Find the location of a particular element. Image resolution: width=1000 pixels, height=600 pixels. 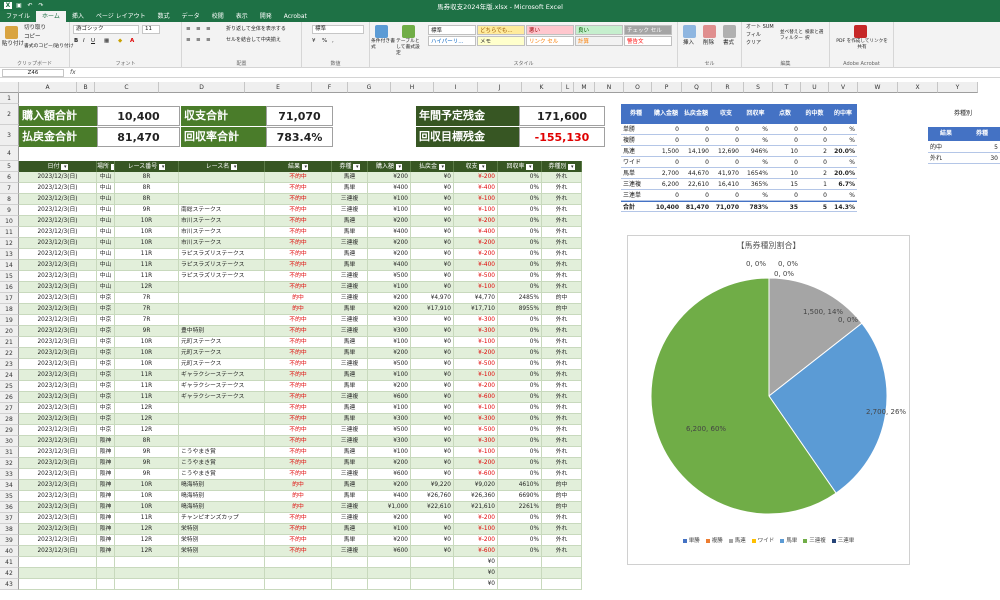

column-header-C: C is located at coordinates (127, 87).